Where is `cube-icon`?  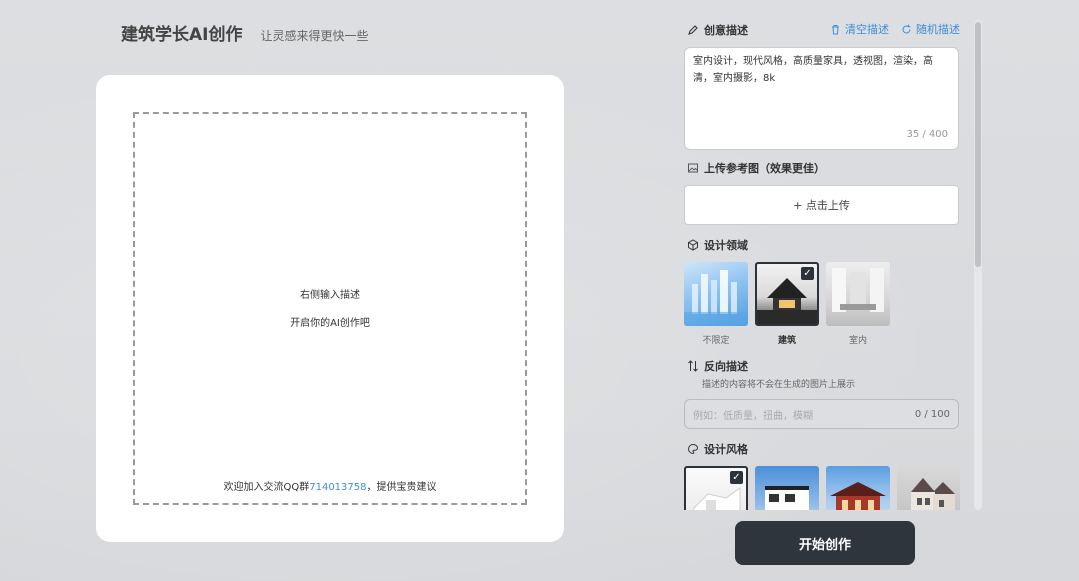
cube-icon is located at coordinates (692, 245).